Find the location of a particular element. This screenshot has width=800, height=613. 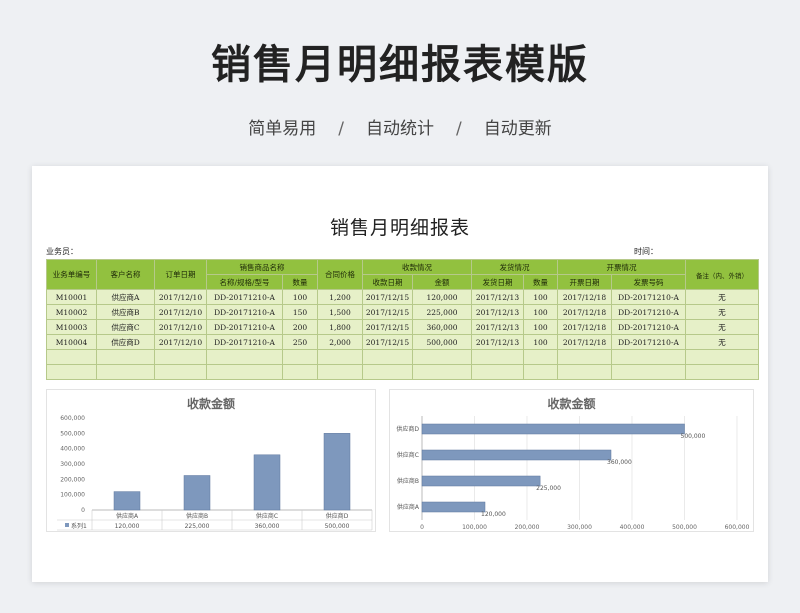

data-label: 360,000 is located at coordinates (619, 462).